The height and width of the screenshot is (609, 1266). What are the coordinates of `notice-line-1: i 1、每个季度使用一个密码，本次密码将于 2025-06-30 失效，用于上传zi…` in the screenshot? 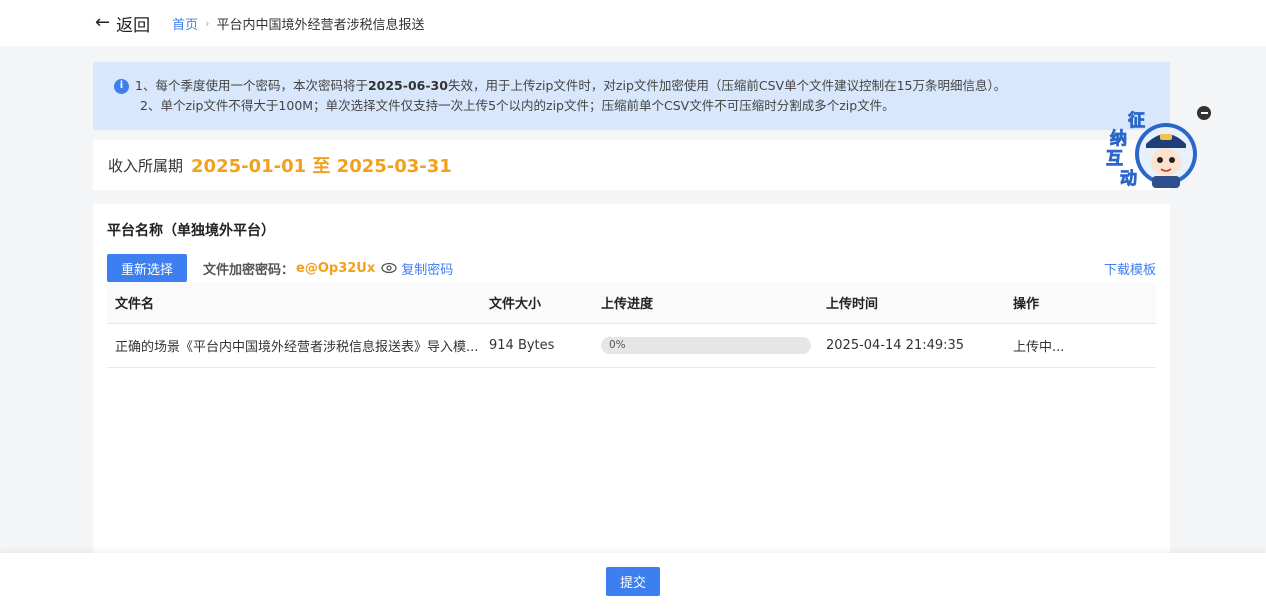 It's located at (642, 86).